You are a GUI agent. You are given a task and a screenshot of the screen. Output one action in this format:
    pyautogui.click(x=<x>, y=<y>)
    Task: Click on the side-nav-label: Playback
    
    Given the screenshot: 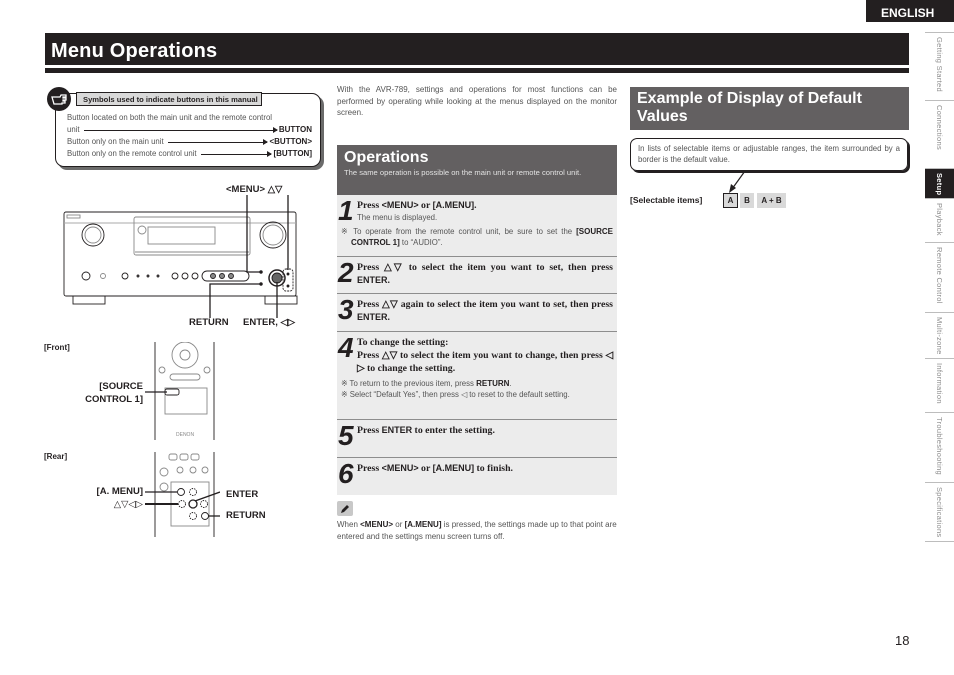 What is the action you would take?
    pyautogui.click(x=939, y=219)
    